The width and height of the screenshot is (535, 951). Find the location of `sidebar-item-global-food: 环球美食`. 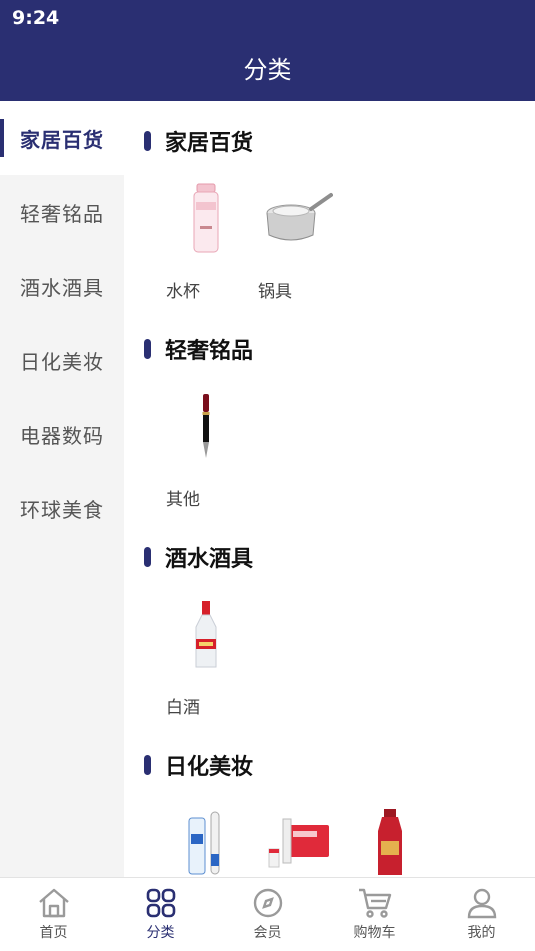

sidebar-item-global-food: 环球美食 is located at coordinates (62, 508).